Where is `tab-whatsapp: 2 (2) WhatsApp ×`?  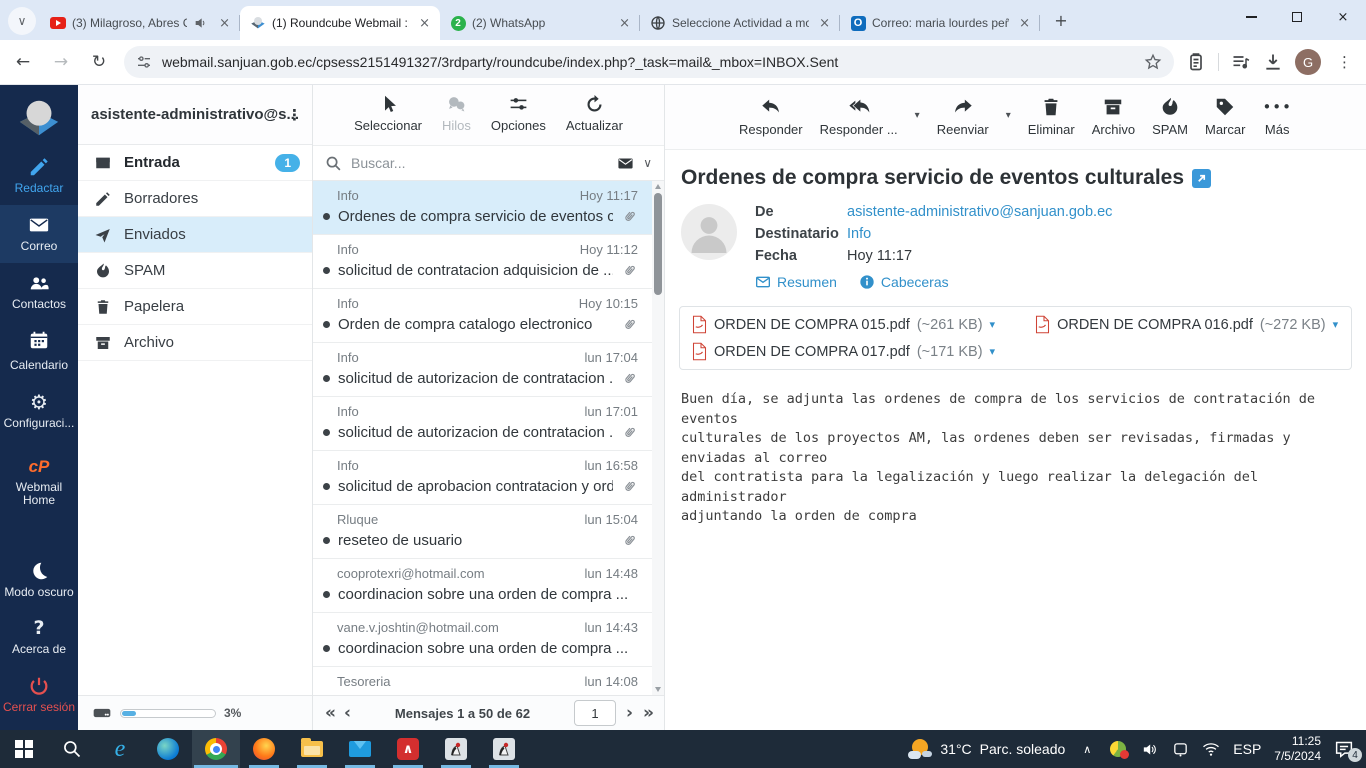
tab-whatsapp: 2 (2) WhatsApp × is located at coordinates (540, 23).